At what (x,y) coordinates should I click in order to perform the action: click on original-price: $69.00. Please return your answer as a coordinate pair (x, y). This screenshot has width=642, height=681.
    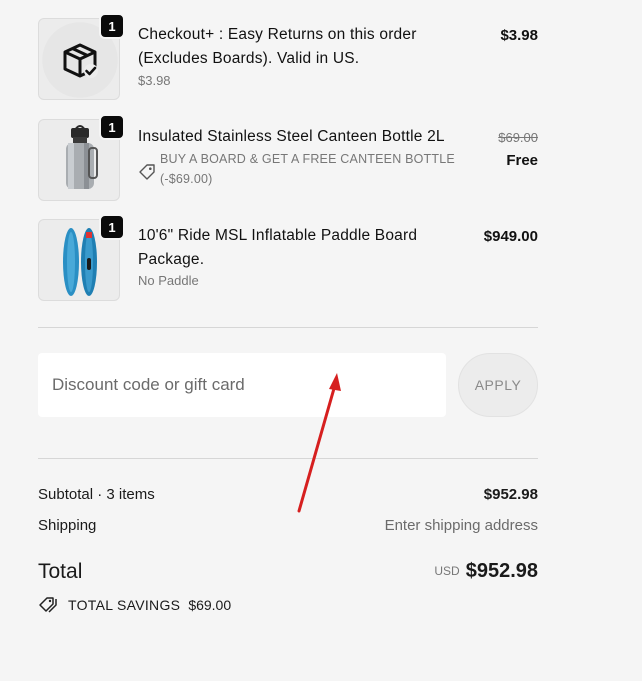
    Looking at the image, I should click on (518, 137).